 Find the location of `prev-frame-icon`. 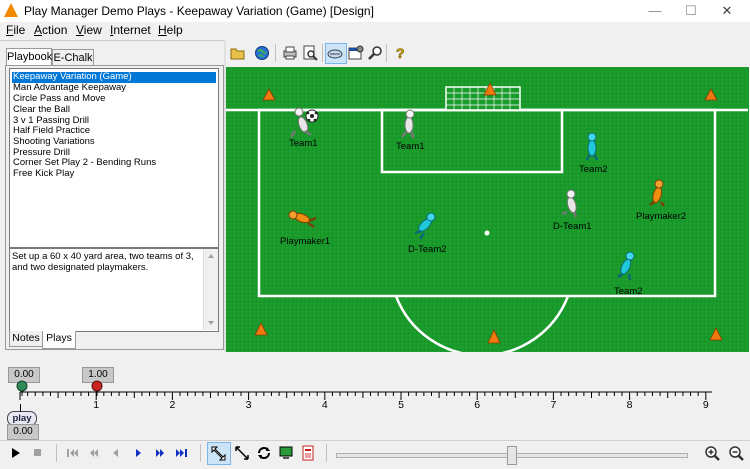

prev-frame-icon is located at coordinates (94, 453).